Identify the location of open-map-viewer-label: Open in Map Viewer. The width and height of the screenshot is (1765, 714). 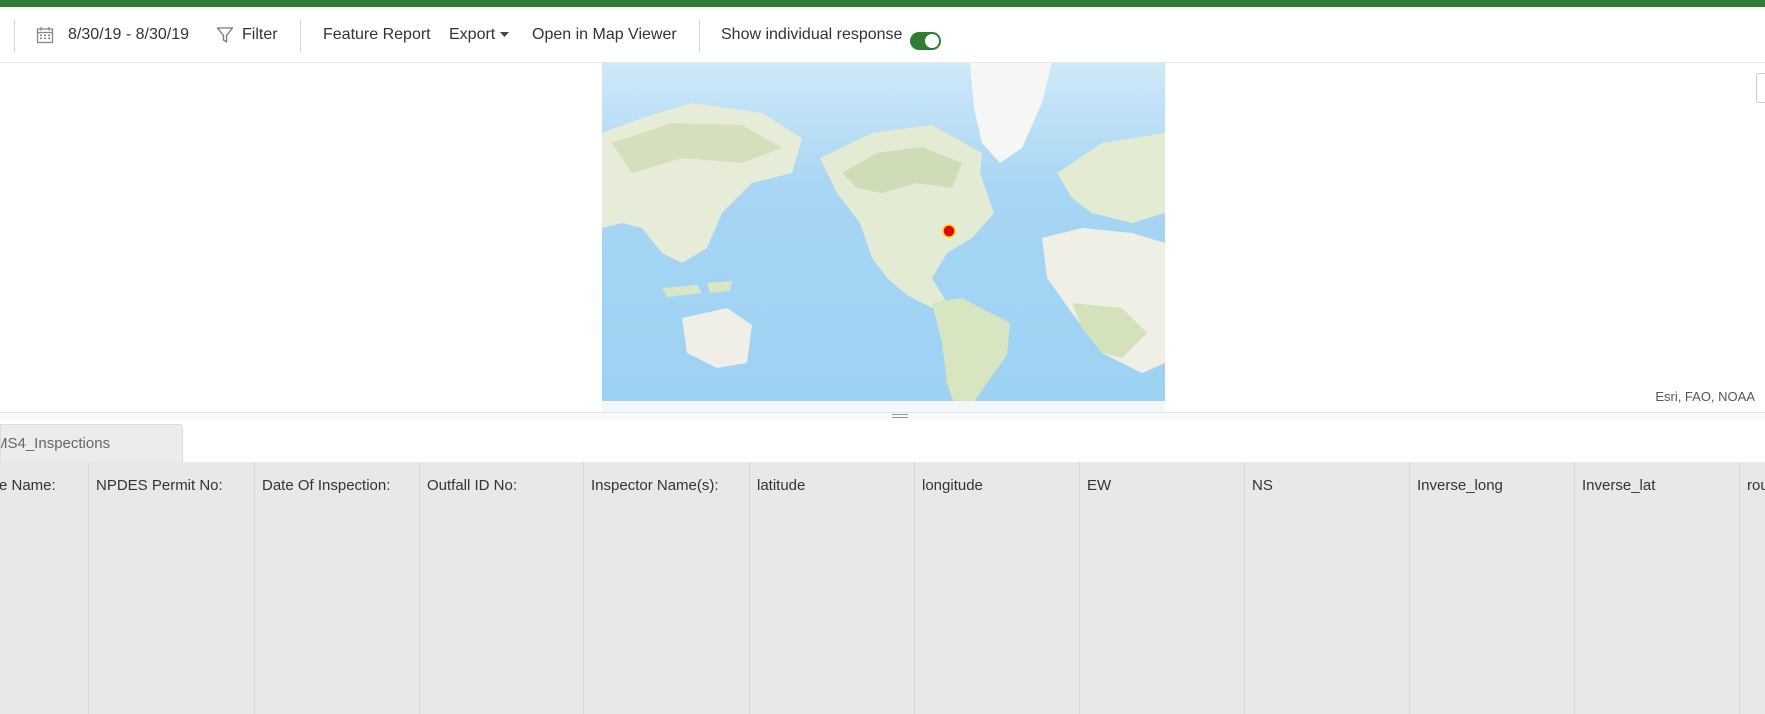
(604, 34).